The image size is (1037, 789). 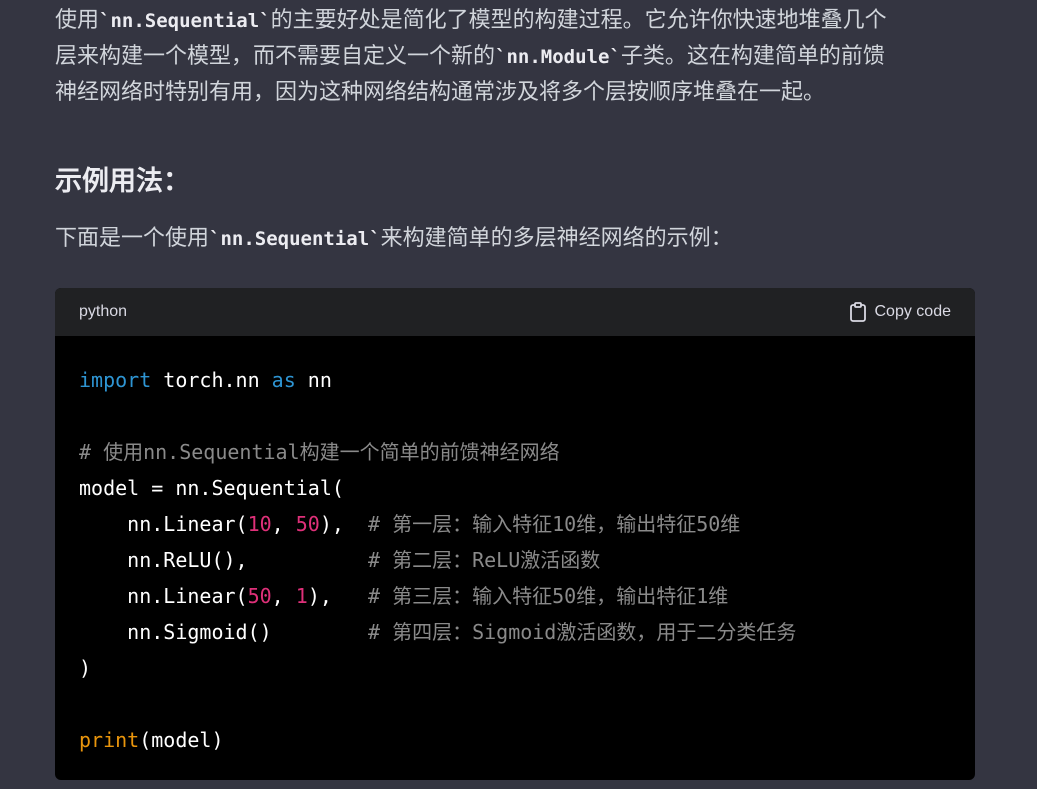 I want to click on code-text: (model), so click(x=181, y=740).